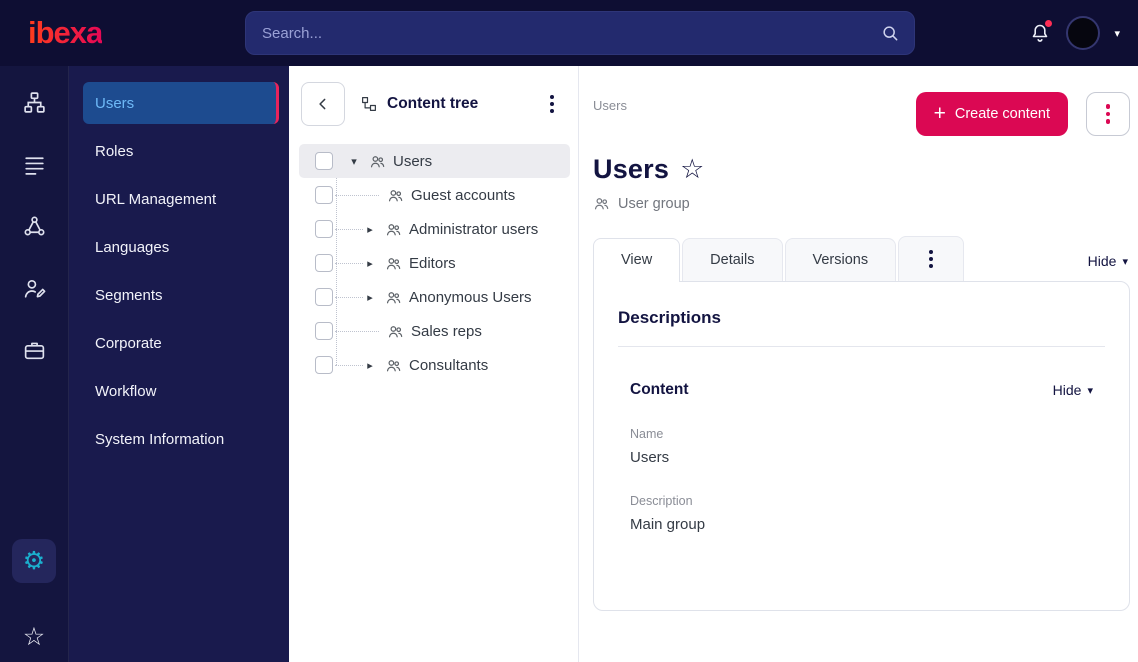 This screenshot has height=662, width=1138. What do you see at coordinates (1083, 33) in the screenshot?
I see `avatar` at bounding box center [1083, 33].